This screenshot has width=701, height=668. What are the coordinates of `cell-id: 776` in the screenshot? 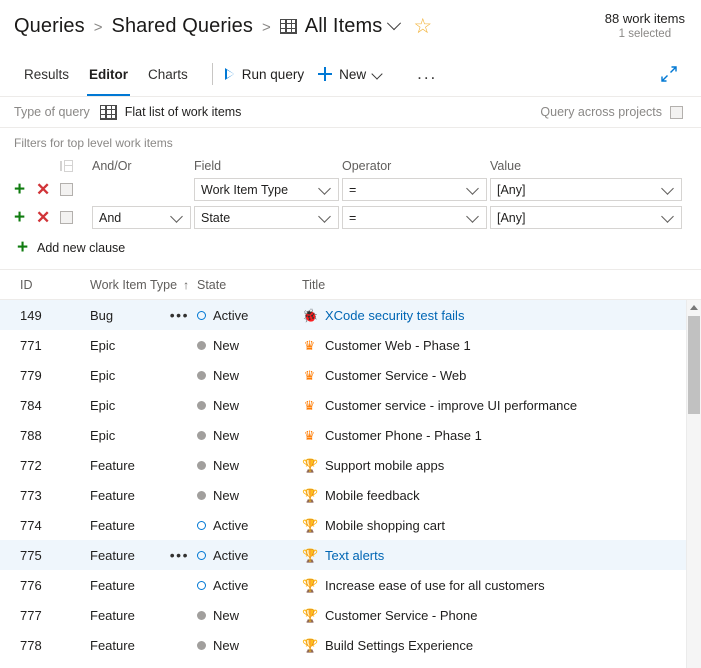 It's located at (31, 585).